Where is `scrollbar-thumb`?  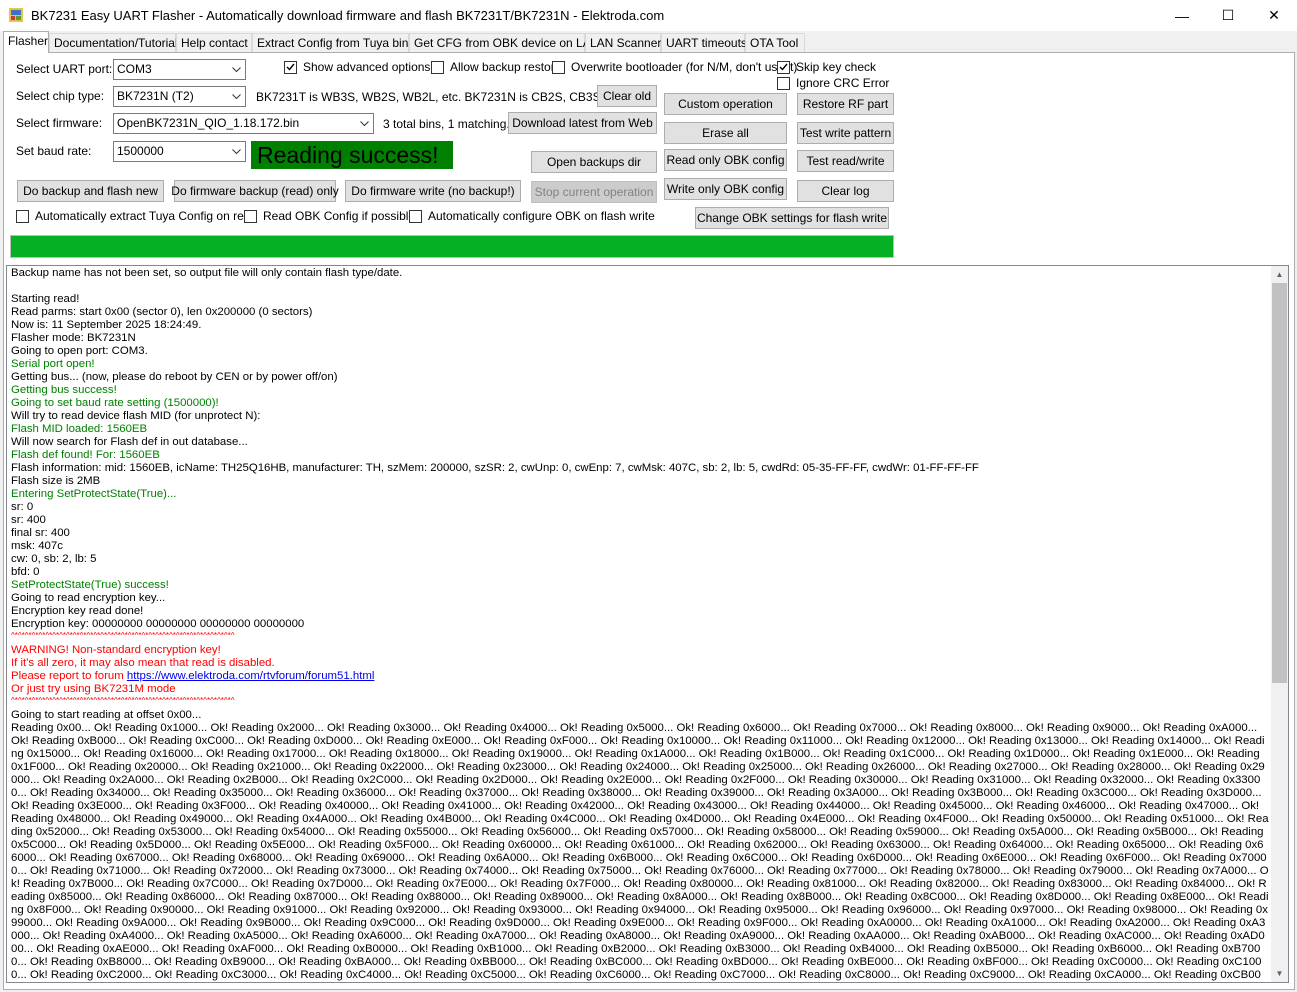
scrollbar-thumb is located at coordinates (1279, 483).